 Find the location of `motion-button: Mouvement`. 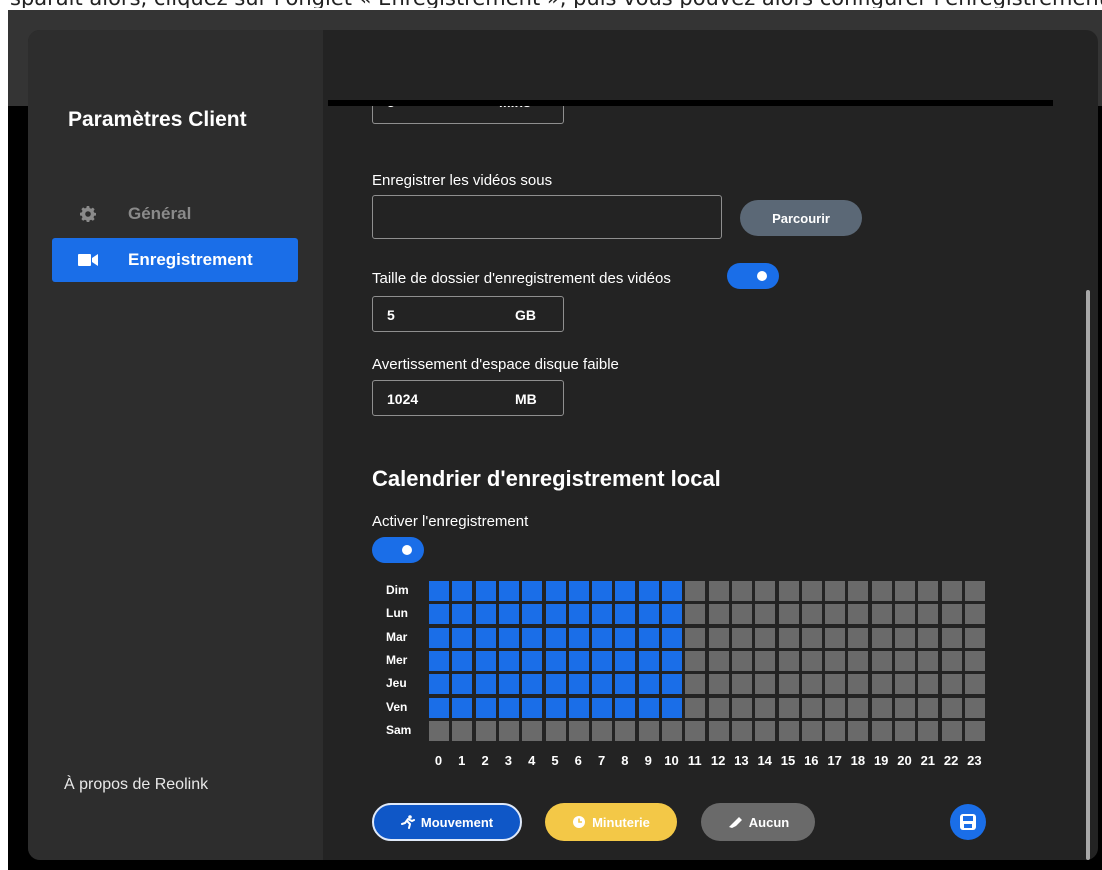

motion-button: Mouvement is located at coordinates (447, 822).